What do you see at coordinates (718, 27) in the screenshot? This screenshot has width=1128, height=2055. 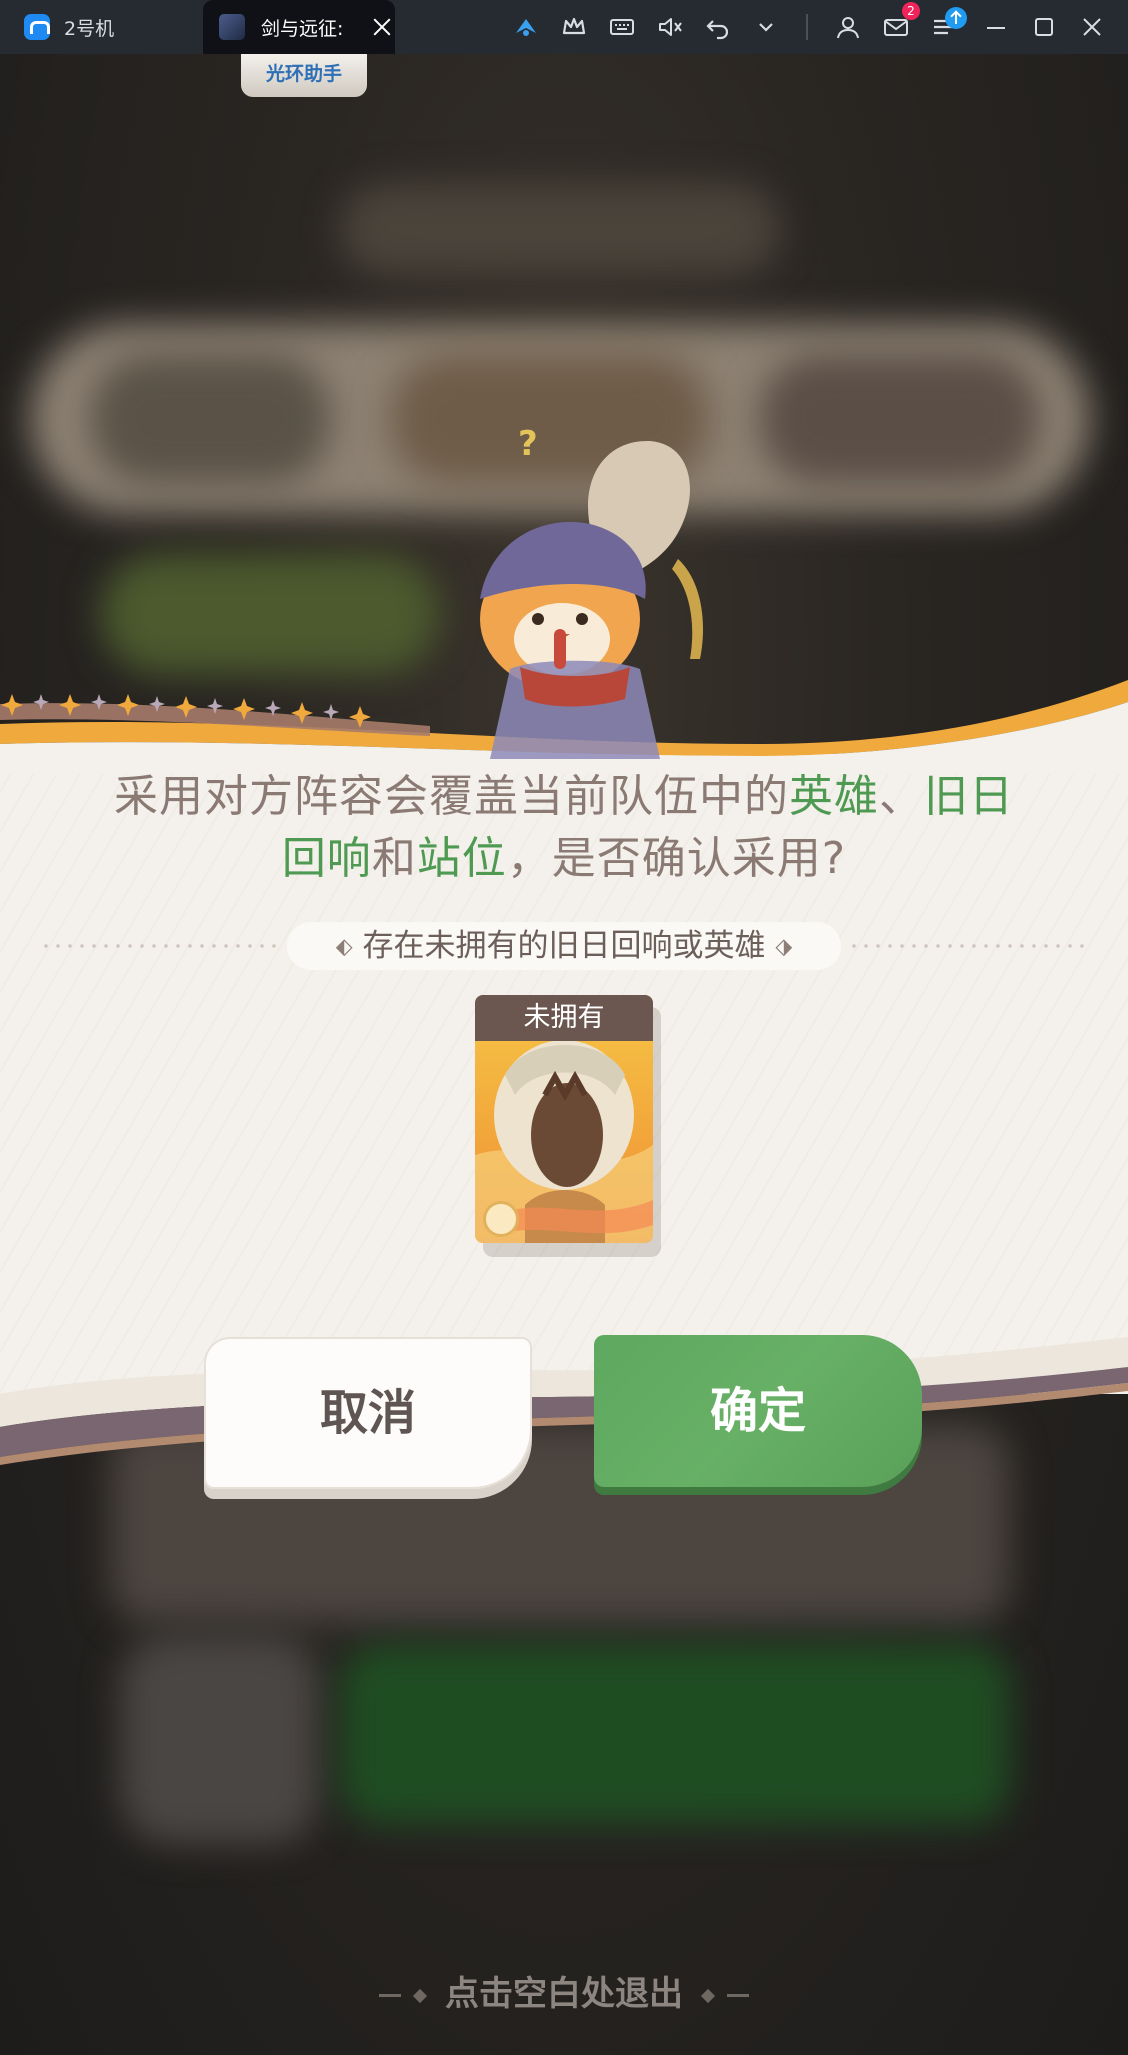 I see `back-icon` at bounding box center [718, 27].